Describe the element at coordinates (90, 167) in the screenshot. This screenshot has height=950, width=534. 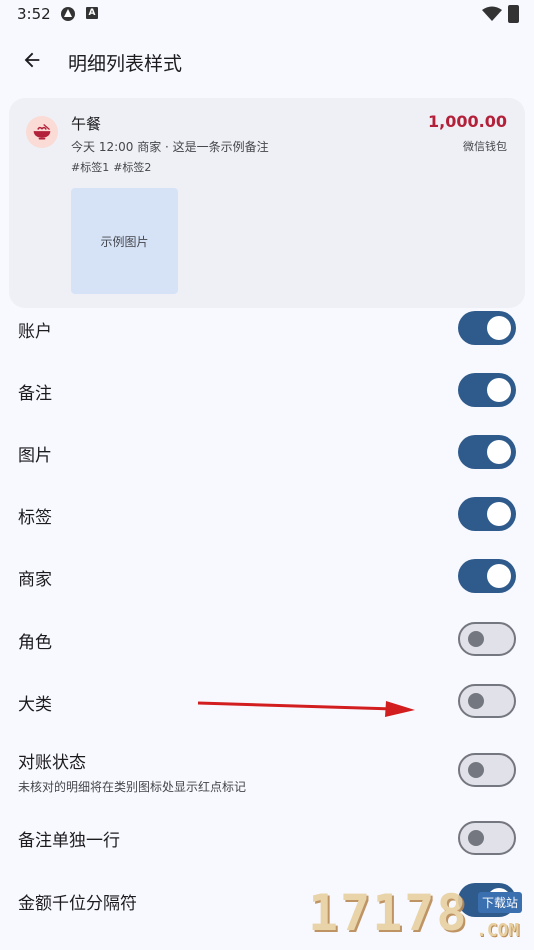
I see `tag-label: #标签1` at that location.